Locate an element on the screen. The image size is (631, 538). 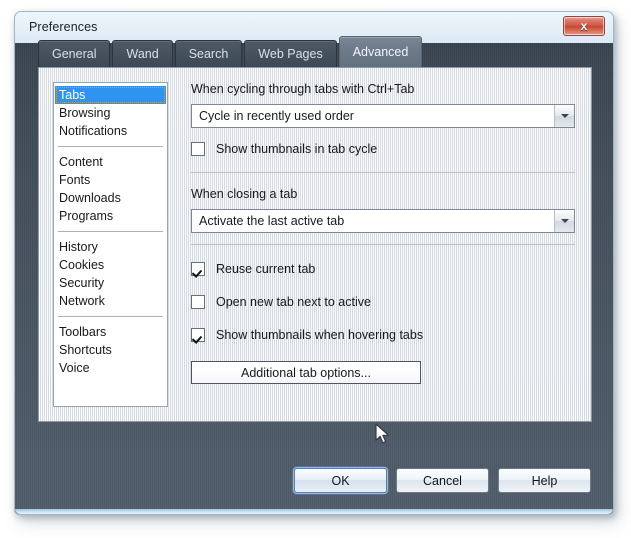
sidebar-item-notifications: Notifications is located at coordinates (110, 131).